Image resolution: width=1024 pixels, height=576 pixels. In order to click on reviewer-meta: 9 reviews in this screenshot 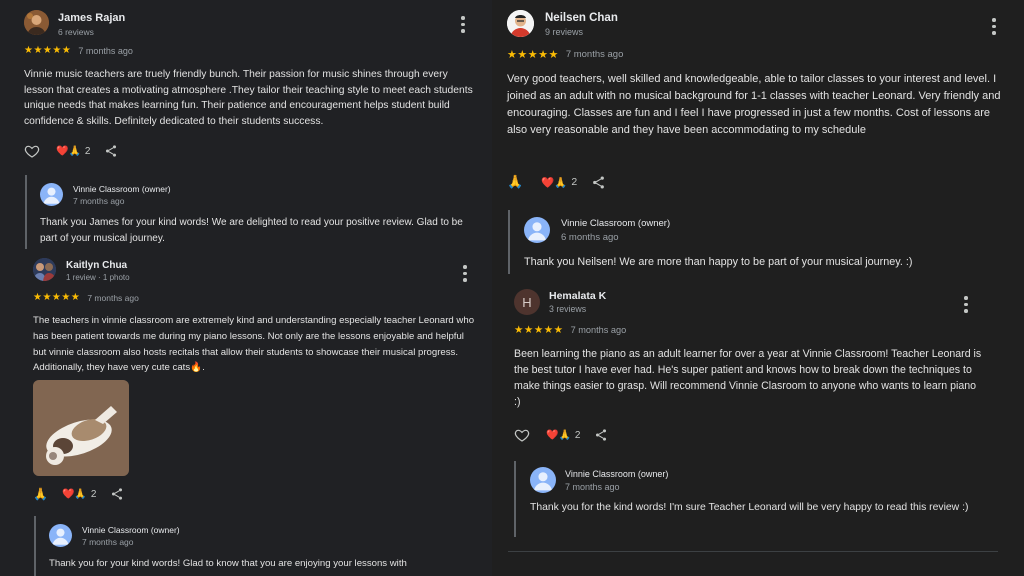, I will do `click(564, 32)`.